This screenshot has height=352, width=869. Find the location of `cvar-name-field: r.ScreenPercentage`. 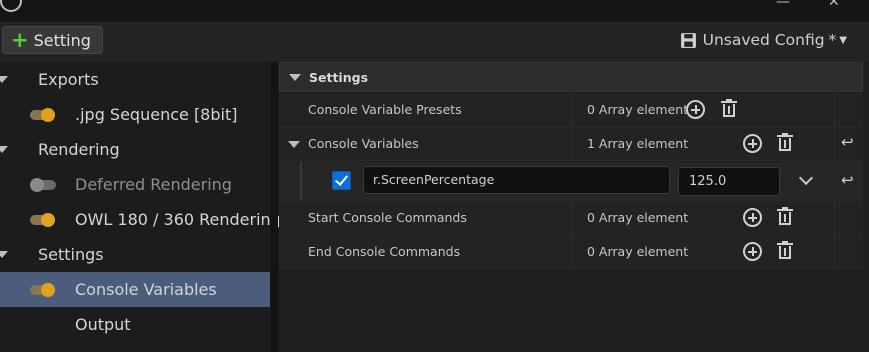

cvar-name-field: r.ScreenPercentage is located at coordinates (516, 180).